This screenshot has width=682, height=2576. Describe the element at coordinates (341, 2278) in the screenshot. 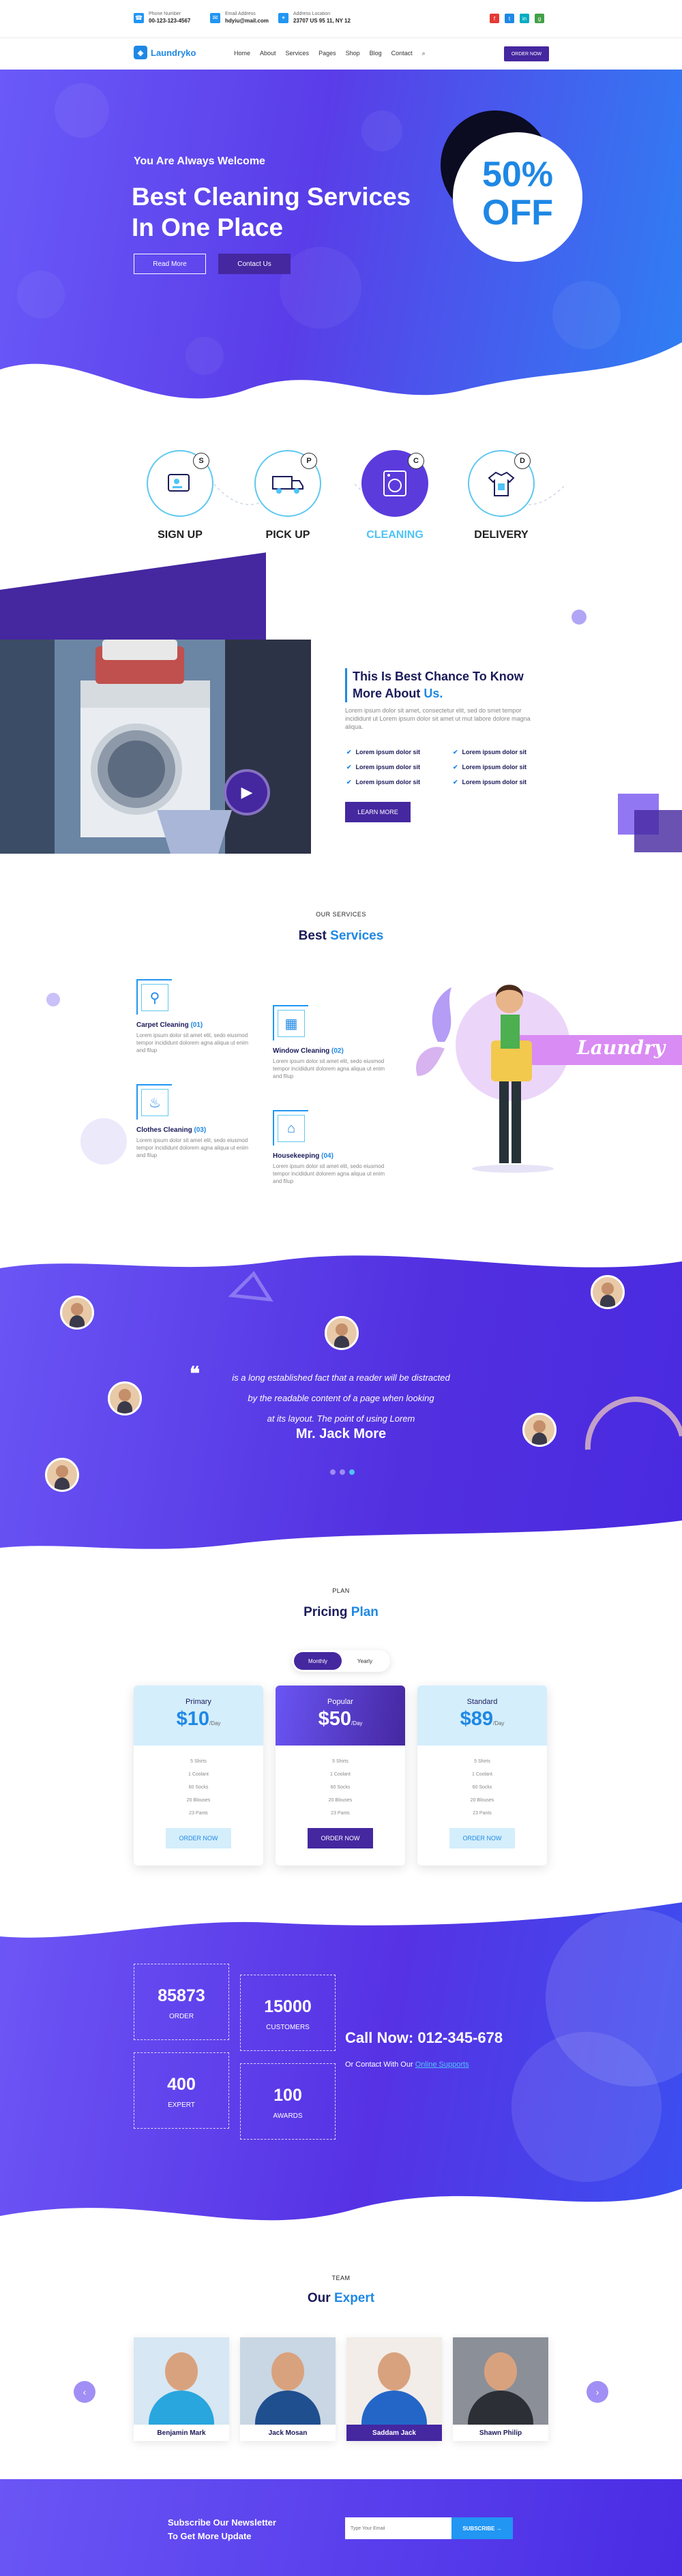

I see `team-subtitle: TEAM` at that location.